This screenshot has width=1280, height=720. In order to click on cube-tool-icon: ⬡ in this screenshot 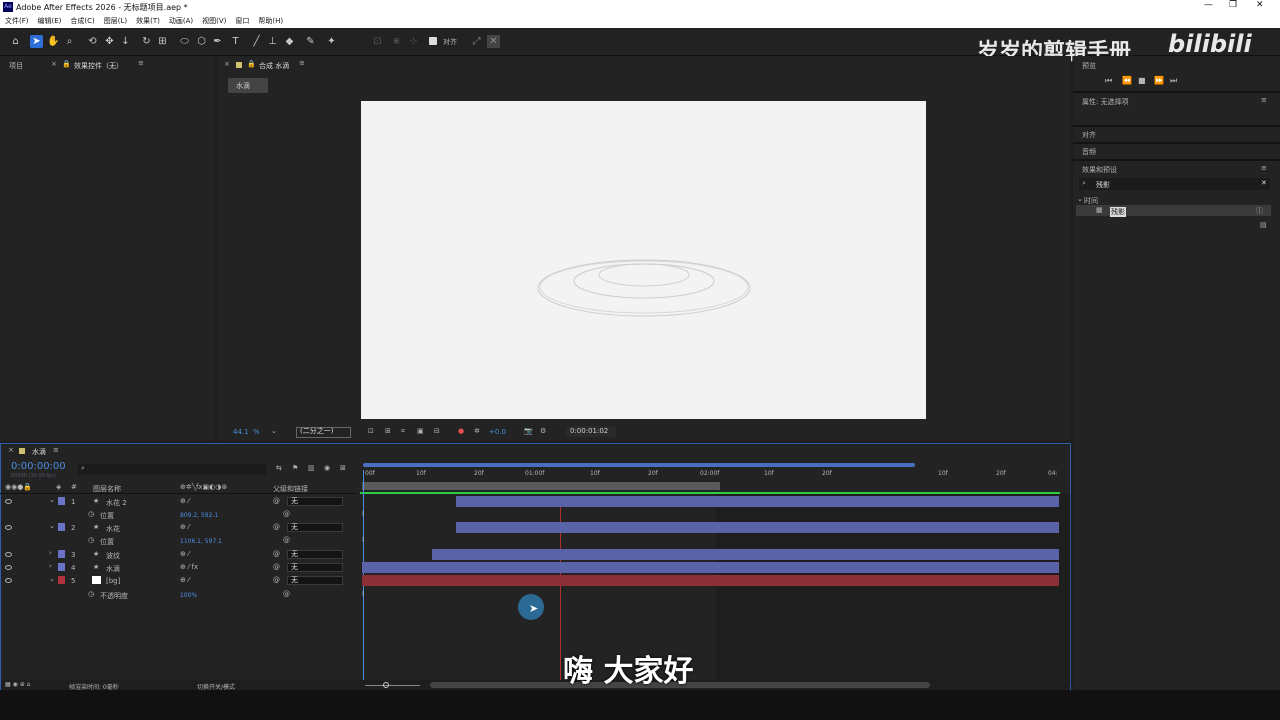, I will do `click(201, 41)`.